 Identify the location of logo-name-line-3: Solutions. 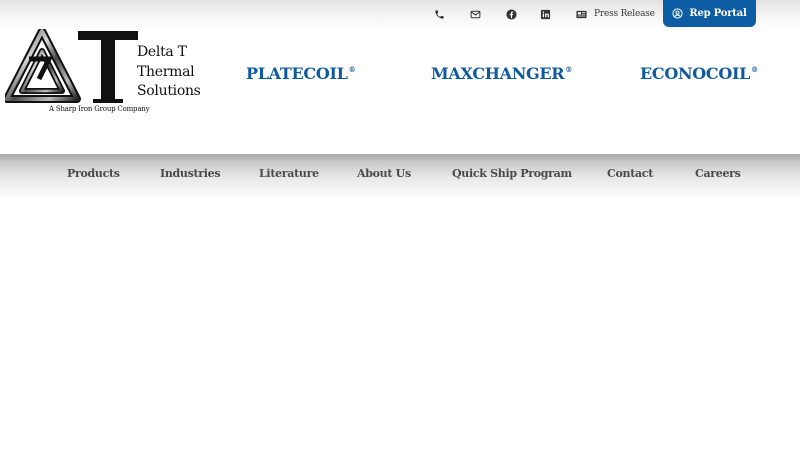
(169, 91).